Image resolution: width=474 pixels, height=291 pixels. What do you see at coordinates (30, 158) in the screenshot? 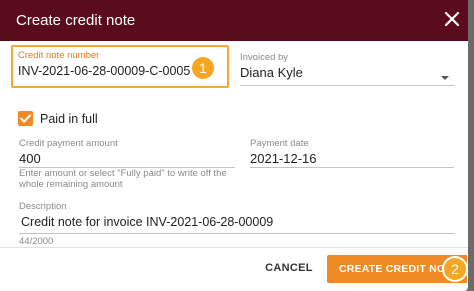
I see `credit-payment-amount-input: 400` at bounding box center [30, 158].